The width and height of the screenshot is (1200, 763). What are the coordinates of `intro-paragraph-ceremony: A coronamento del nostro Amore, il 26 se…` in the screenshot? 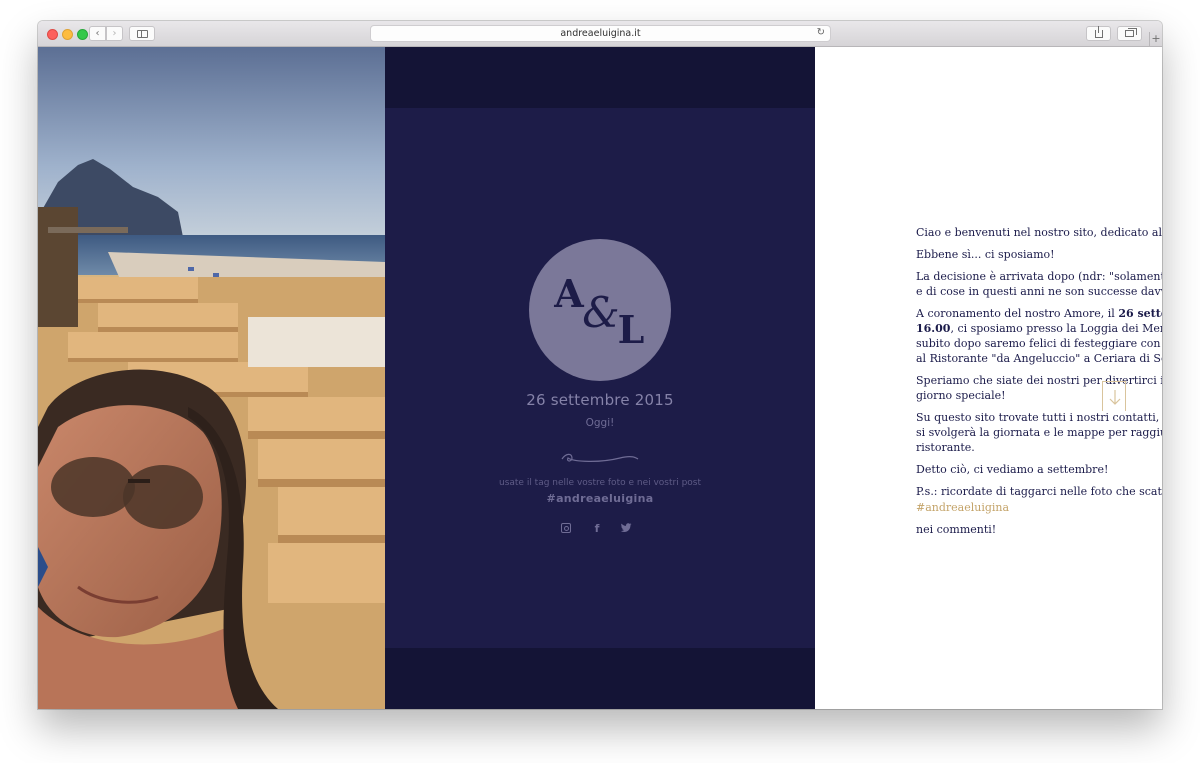 It's located at (1039, 336).